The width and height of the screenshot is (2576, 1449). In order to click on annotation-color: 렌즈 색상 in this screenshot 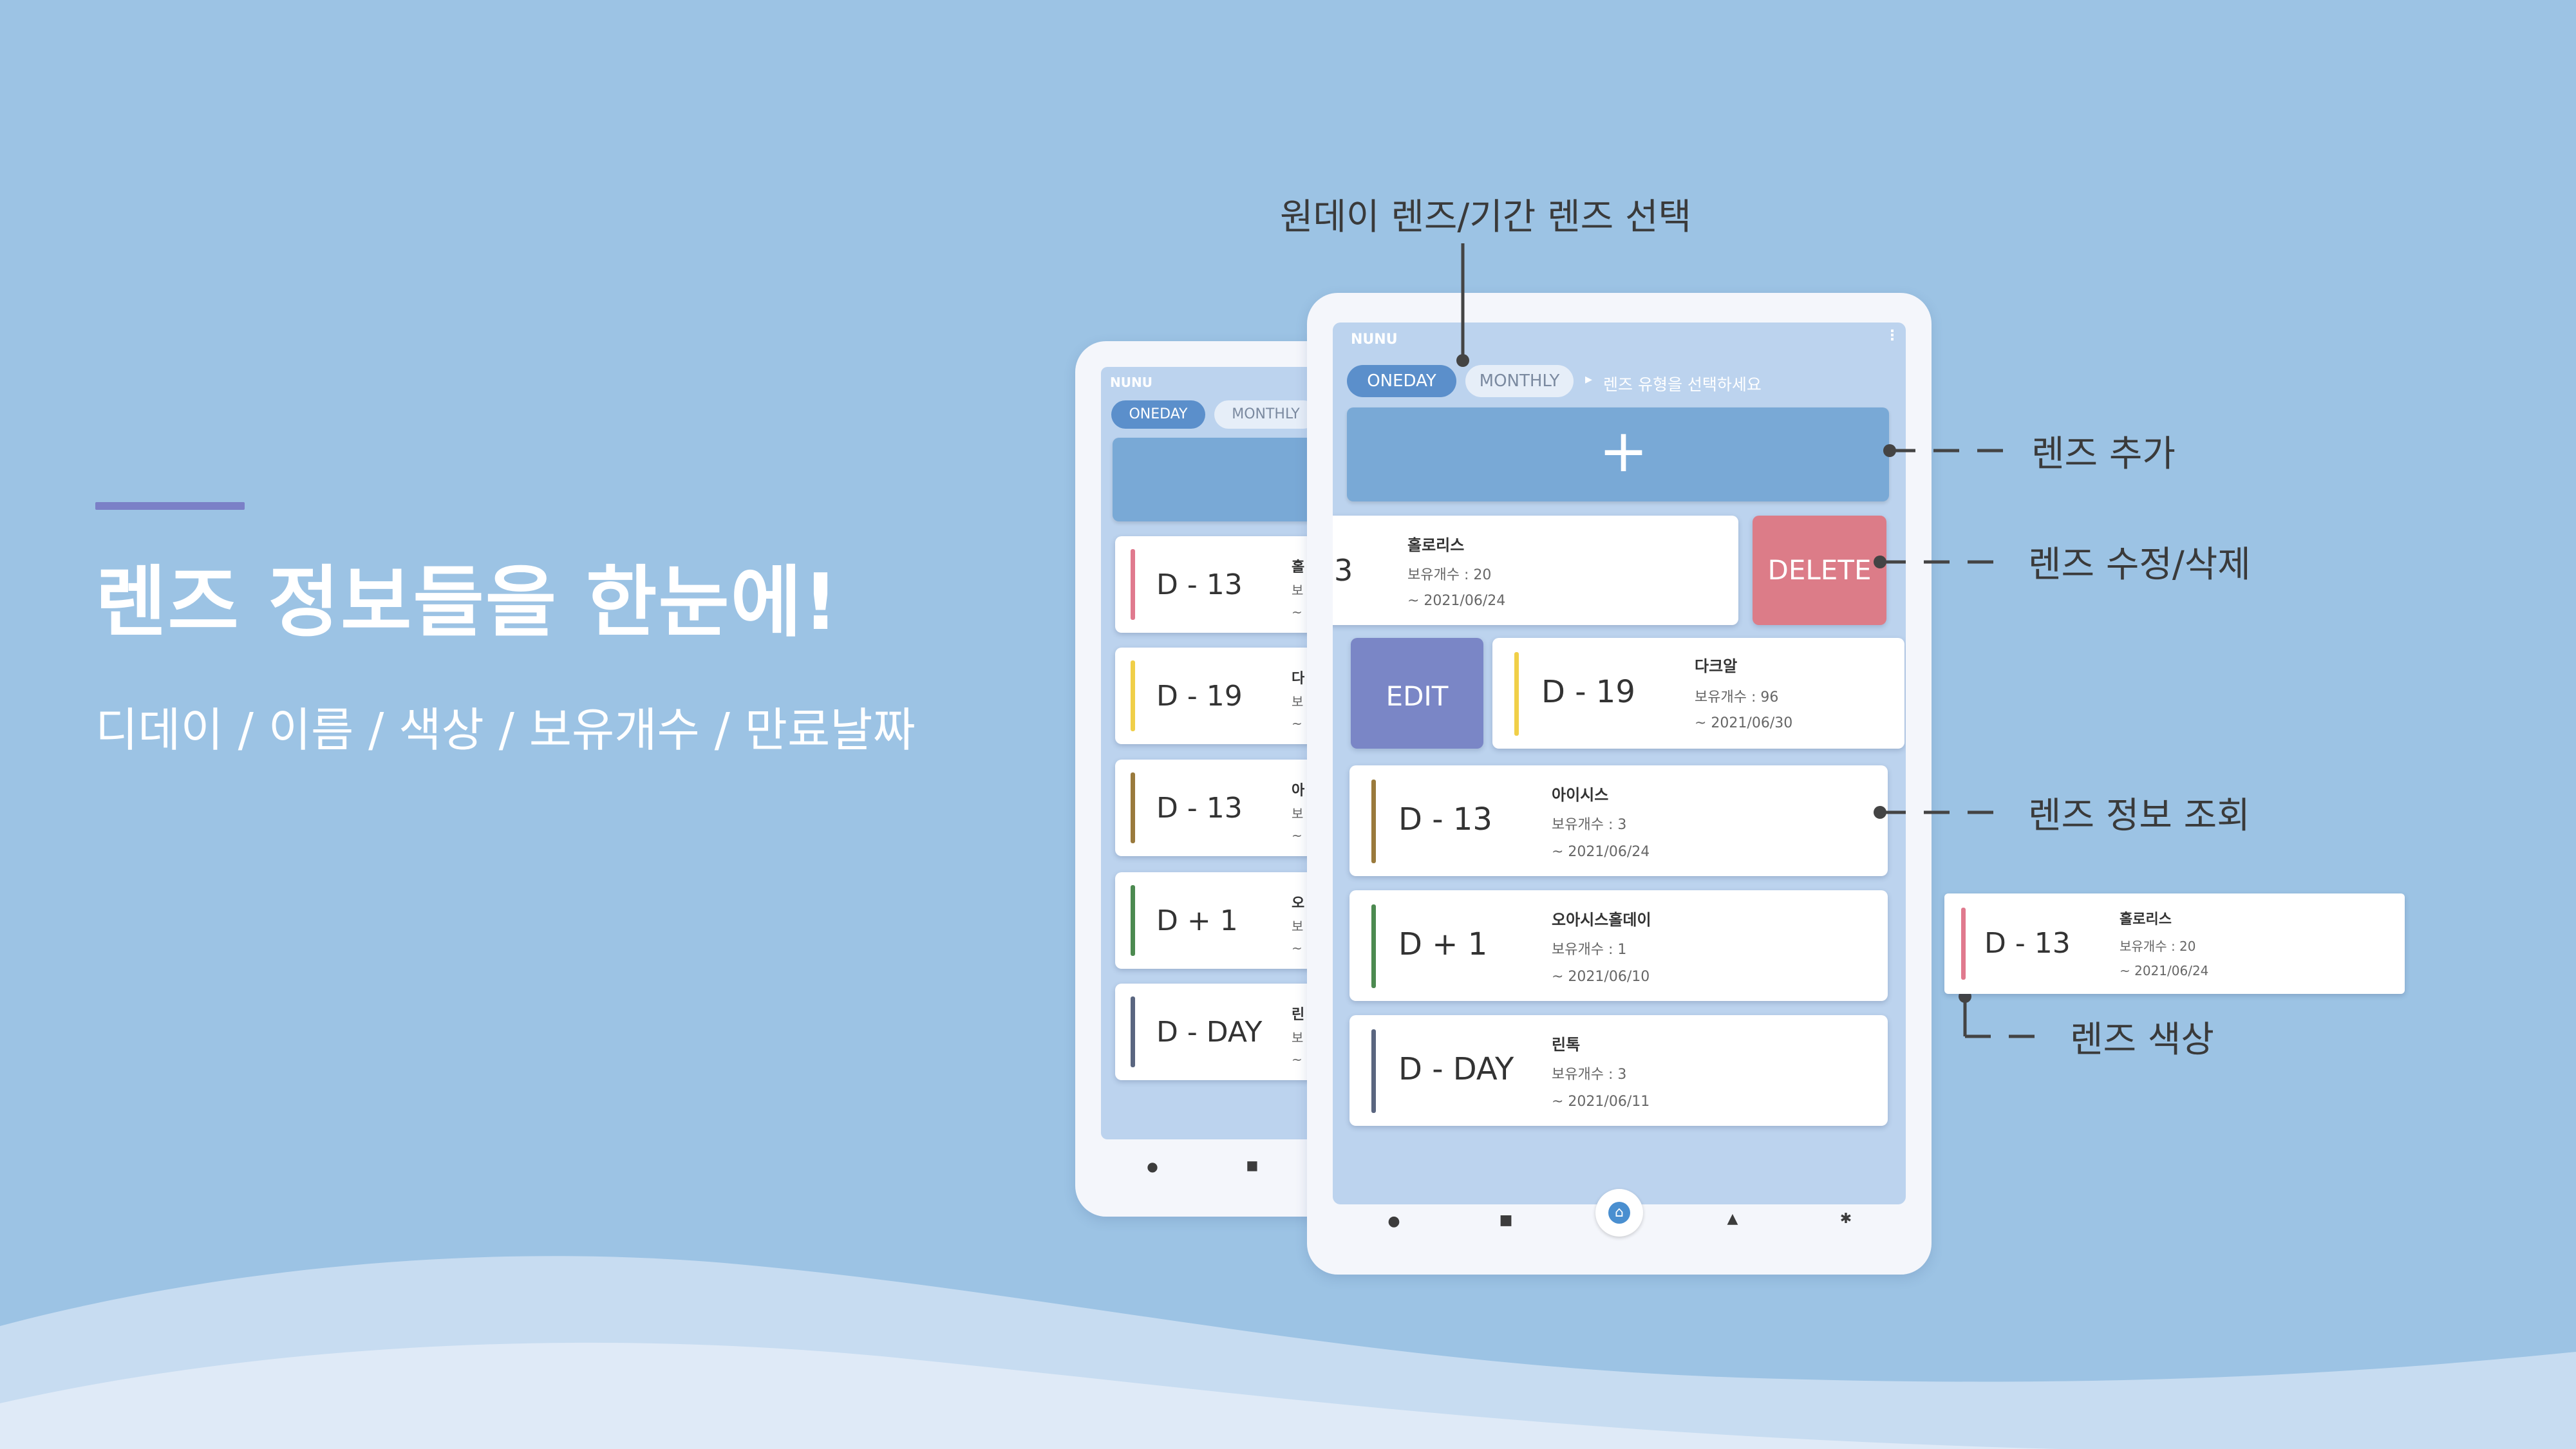, I will do `click(2142, 1040)`.